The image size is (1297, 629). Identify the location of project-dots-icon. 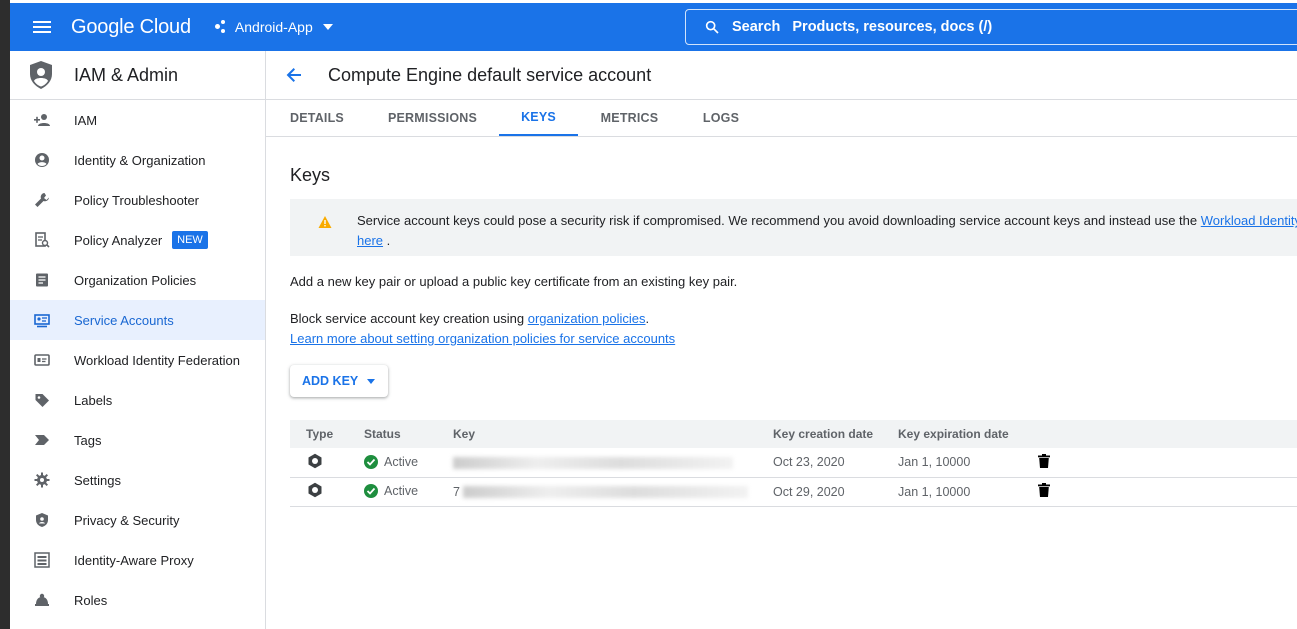
(221, 27).